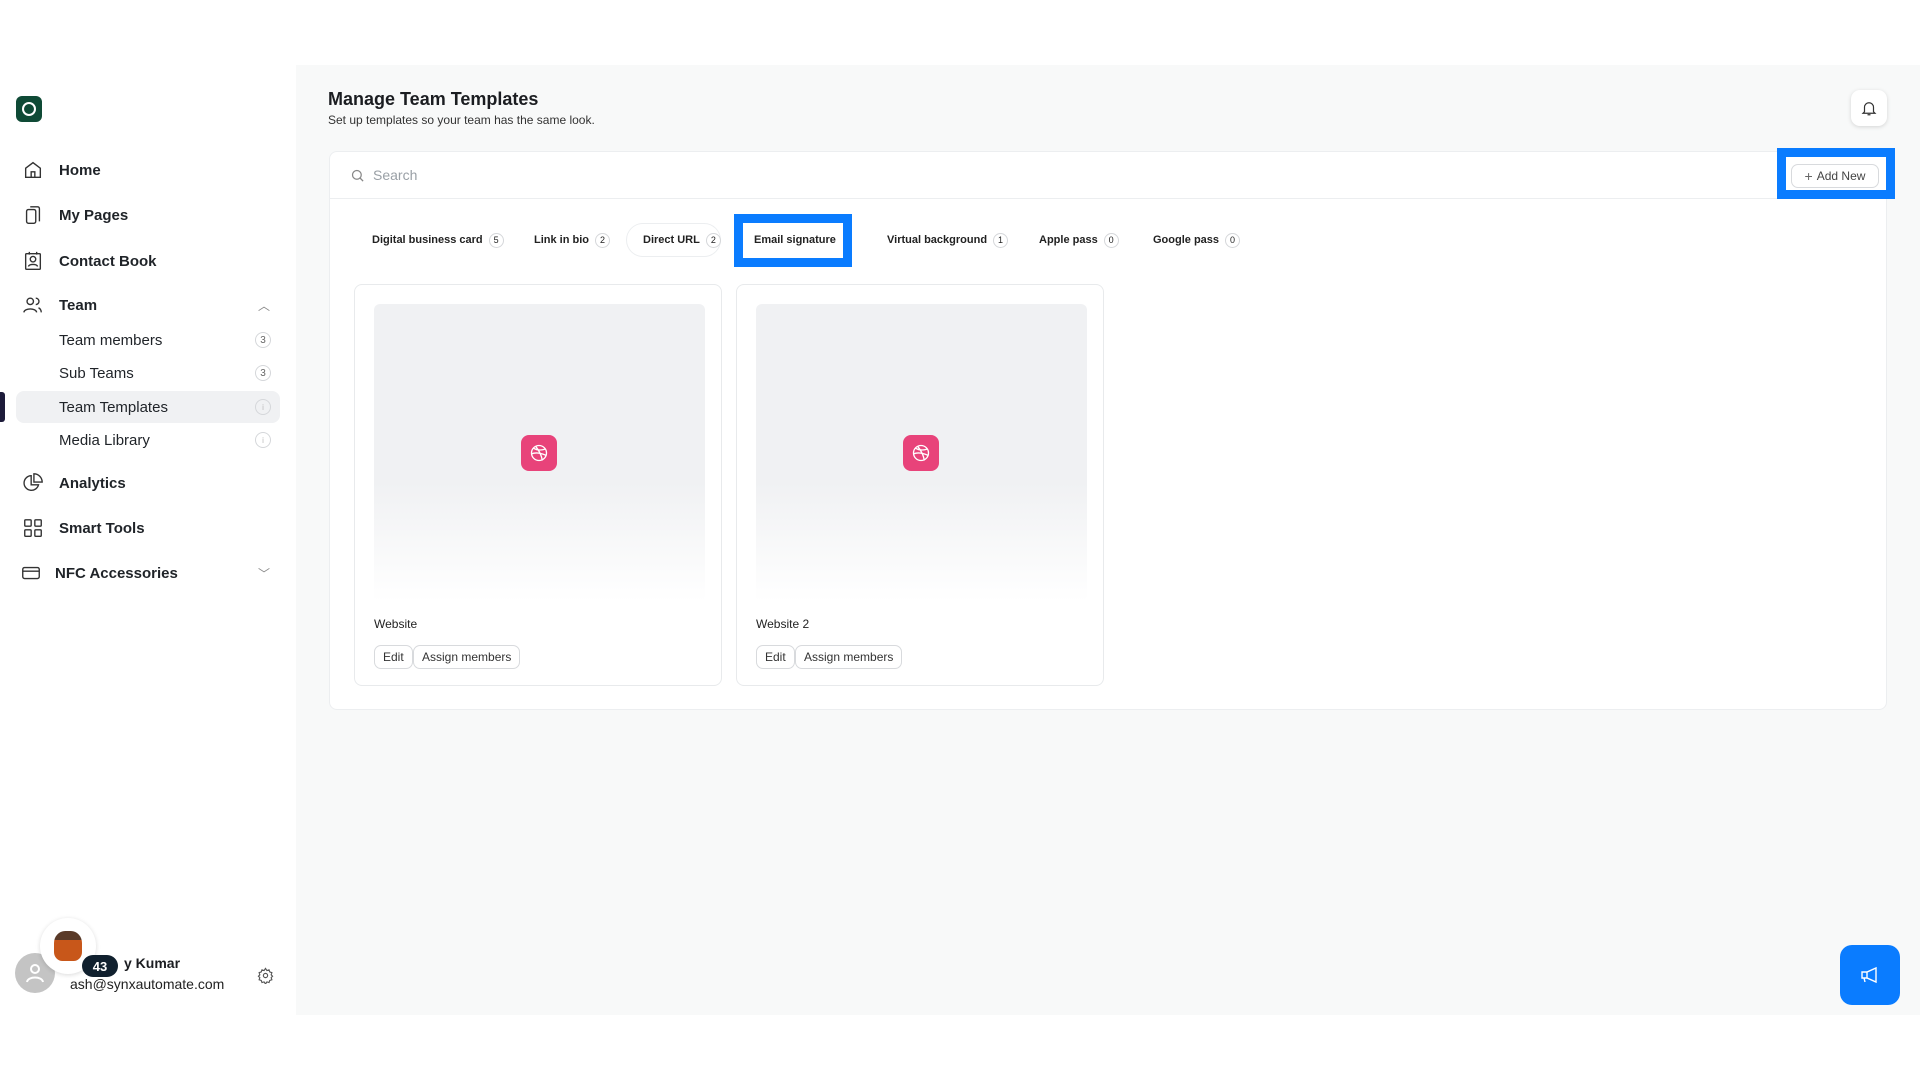  I want to click on sidebar-item-team-templates: Team Templates i, so click(148, 407).